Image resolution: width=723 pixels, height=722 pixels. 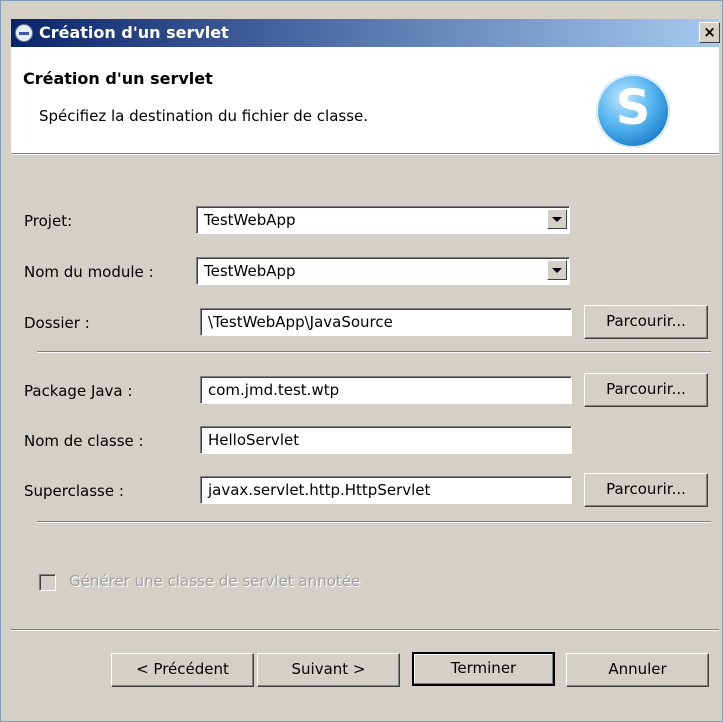 What do you see at coordinates (328, 670) in the screenshot?
I see `next-button: Suivant >` at bounding box center [328, 670].